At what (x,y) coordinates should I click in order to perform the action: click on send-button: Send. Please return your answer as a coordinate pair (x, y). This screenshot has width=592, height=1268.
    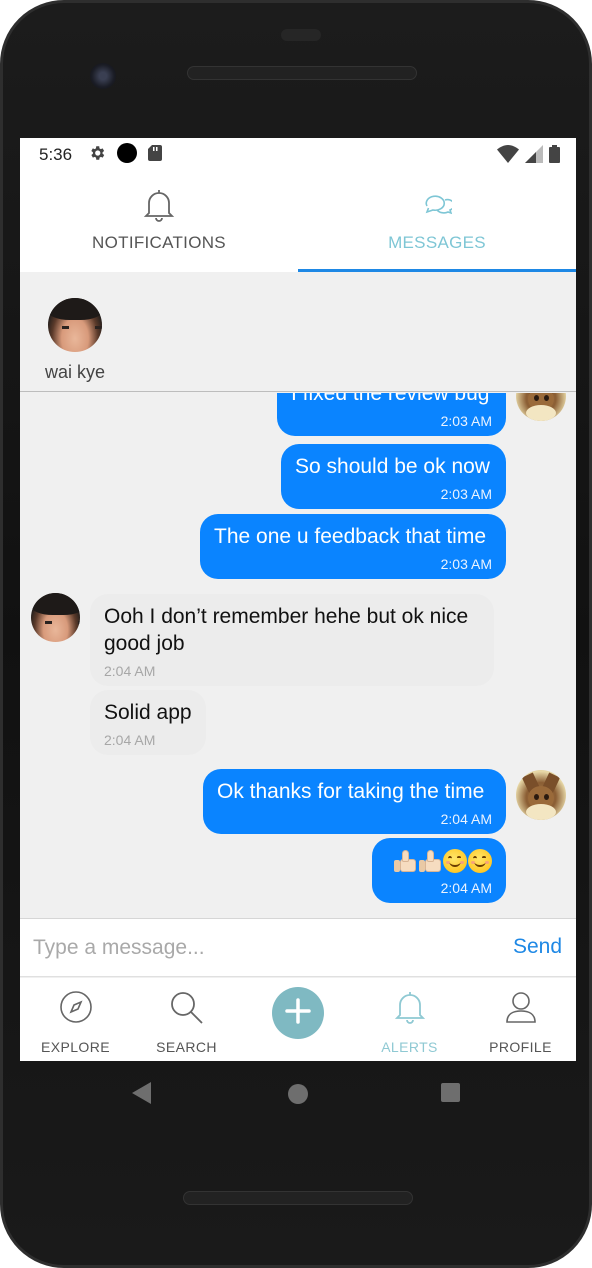
    Looking at the image, I should click on (537, 947).